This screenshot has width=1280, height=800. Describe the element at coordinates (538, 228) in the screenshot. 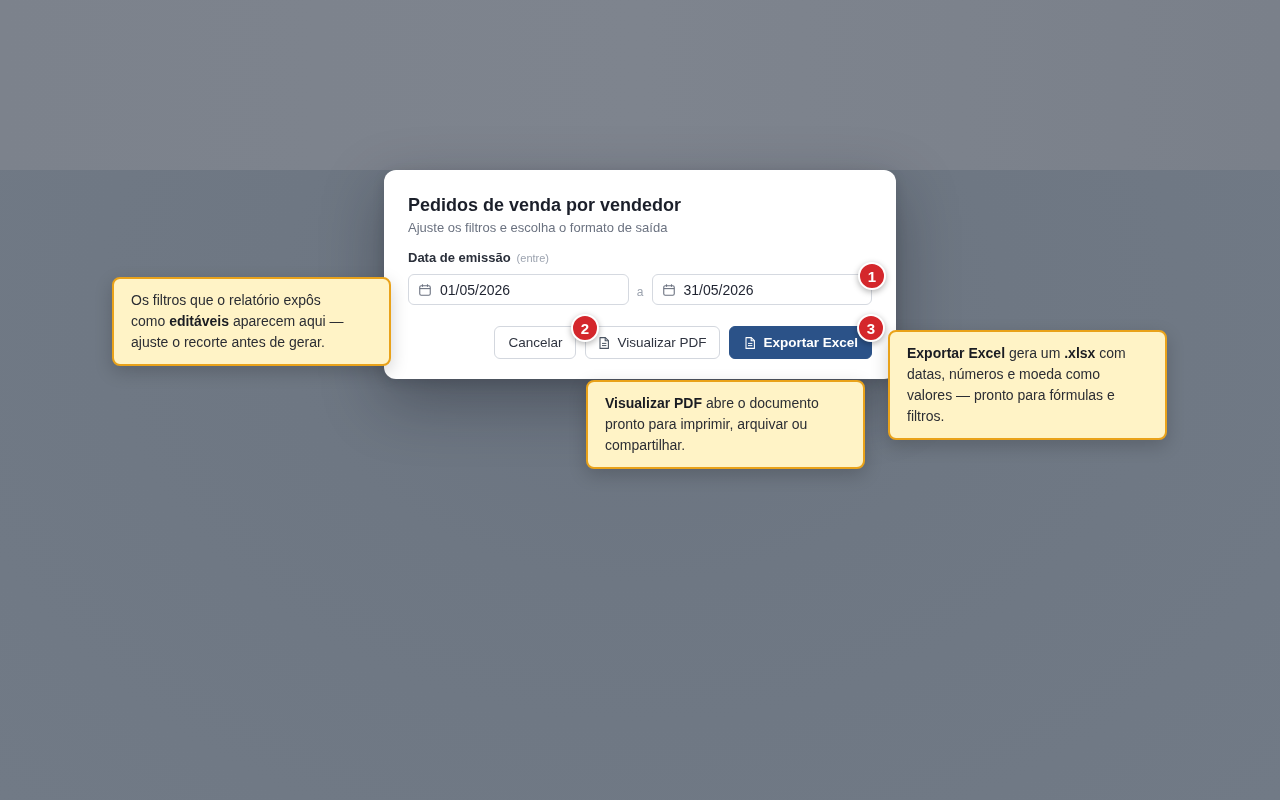

I see `dialog-subtitle: Ajuste os filtros e escolha o formato de saída` at that location.